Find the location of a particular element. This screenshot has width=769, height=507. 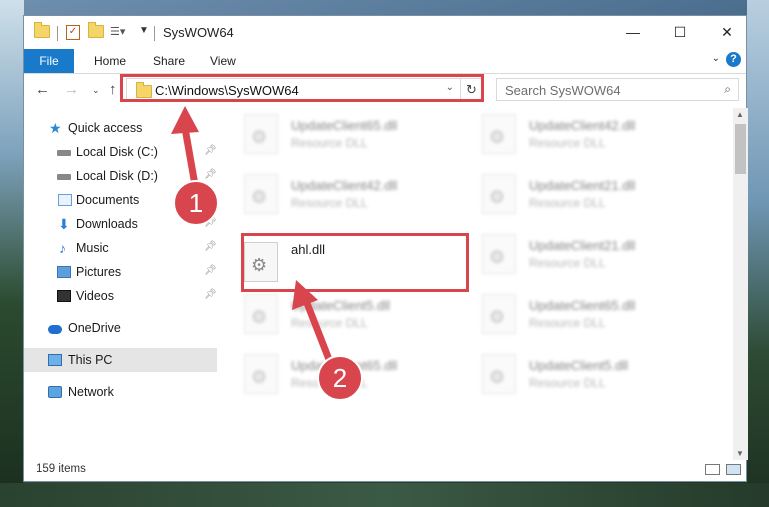

ribbon-tabs: File Home Share View ⌄ ? is located at coordinates (385, 61).